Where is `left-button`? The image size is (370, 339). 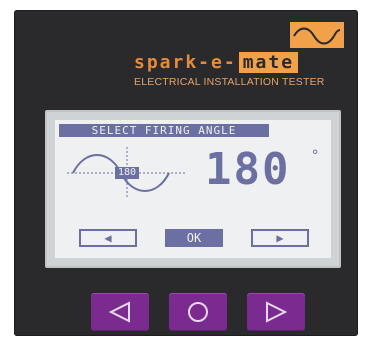 left-button is located at coordinates (120, 312).